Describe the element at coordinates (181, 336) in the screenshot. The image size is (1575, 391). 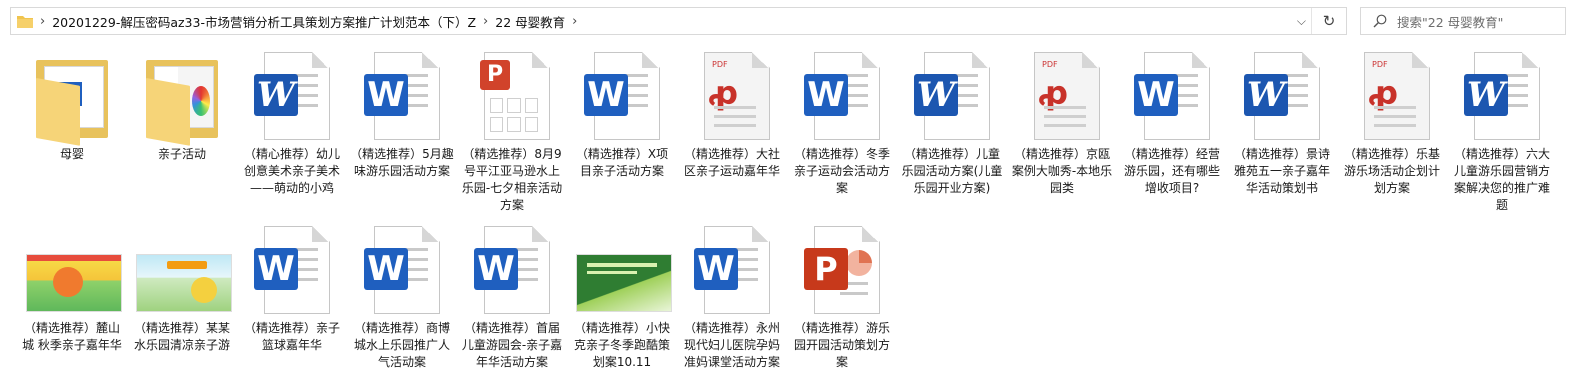
I see `item-label: （精选推荐）某某水乐园清凉亲子游` at that location.